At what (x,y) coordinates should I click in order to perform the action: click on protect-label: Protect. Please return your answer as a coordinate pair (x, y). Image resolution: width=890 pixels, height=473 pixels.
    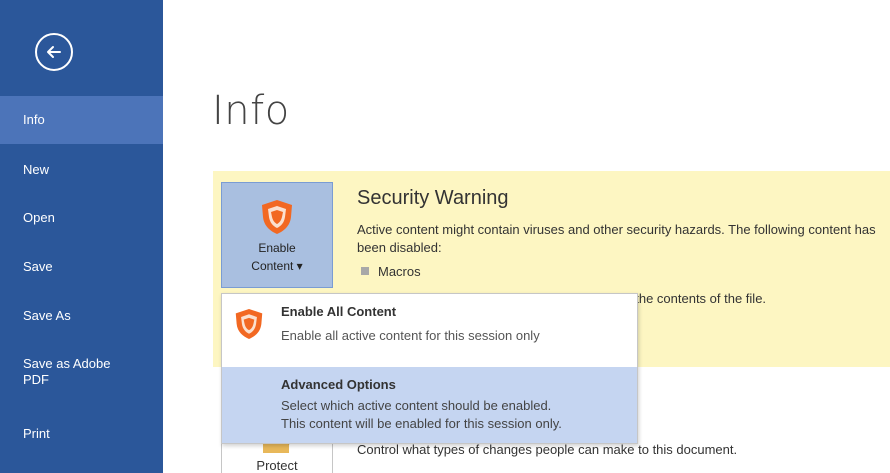
    Looking at the image, I should click on (277, 465).